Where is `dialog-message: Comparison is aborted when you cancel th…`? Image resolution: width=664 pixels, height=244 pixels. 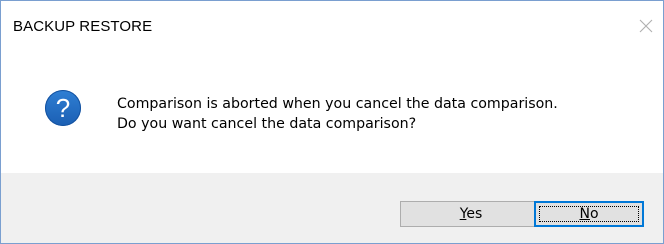
dialog-message: Comparison is aborted when you cancel th… is located at coordinates (337, 114).